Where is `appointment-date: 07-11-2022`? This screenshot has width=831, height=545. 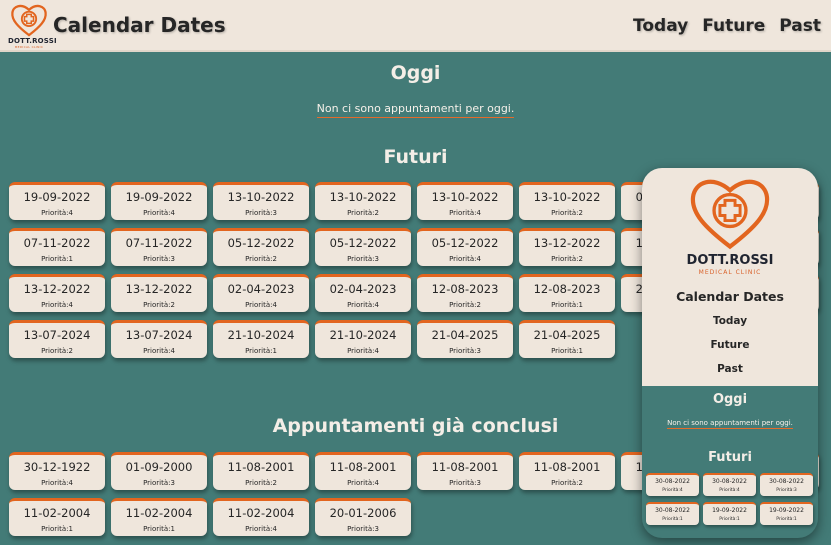 appointment-date: 07-11-2022 is located at coordinates (57, 243).